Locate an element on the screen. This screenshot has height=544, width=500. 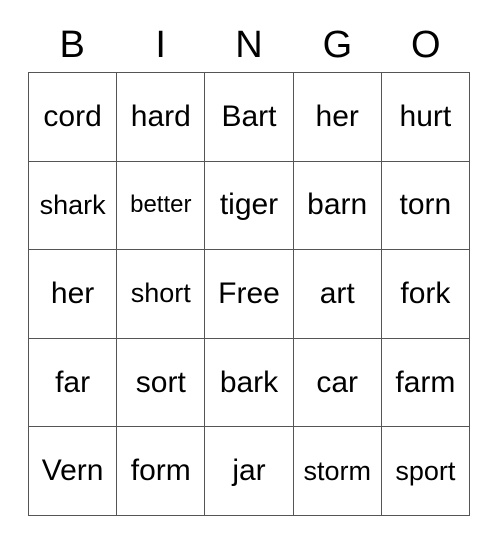
bingo-header-letter-b: B is located at coordinates (72, 45).